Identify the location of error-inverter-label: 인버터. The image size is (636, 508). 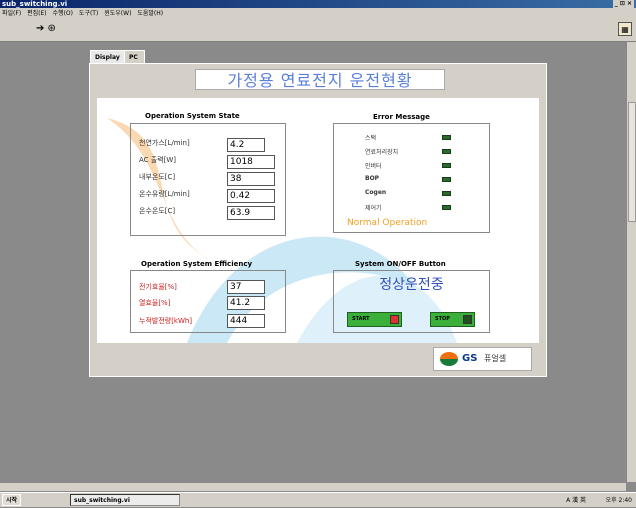
(373, 166).